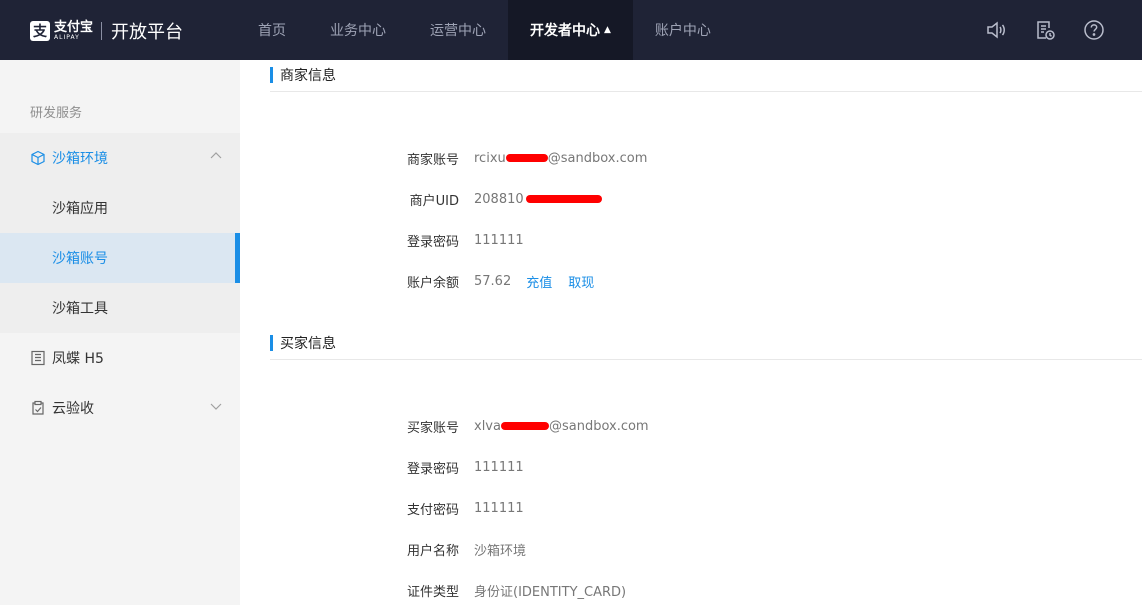  Describe the element at coordinates (706, 91) in the screenshot. I see `merchant-section-divider` at that location.